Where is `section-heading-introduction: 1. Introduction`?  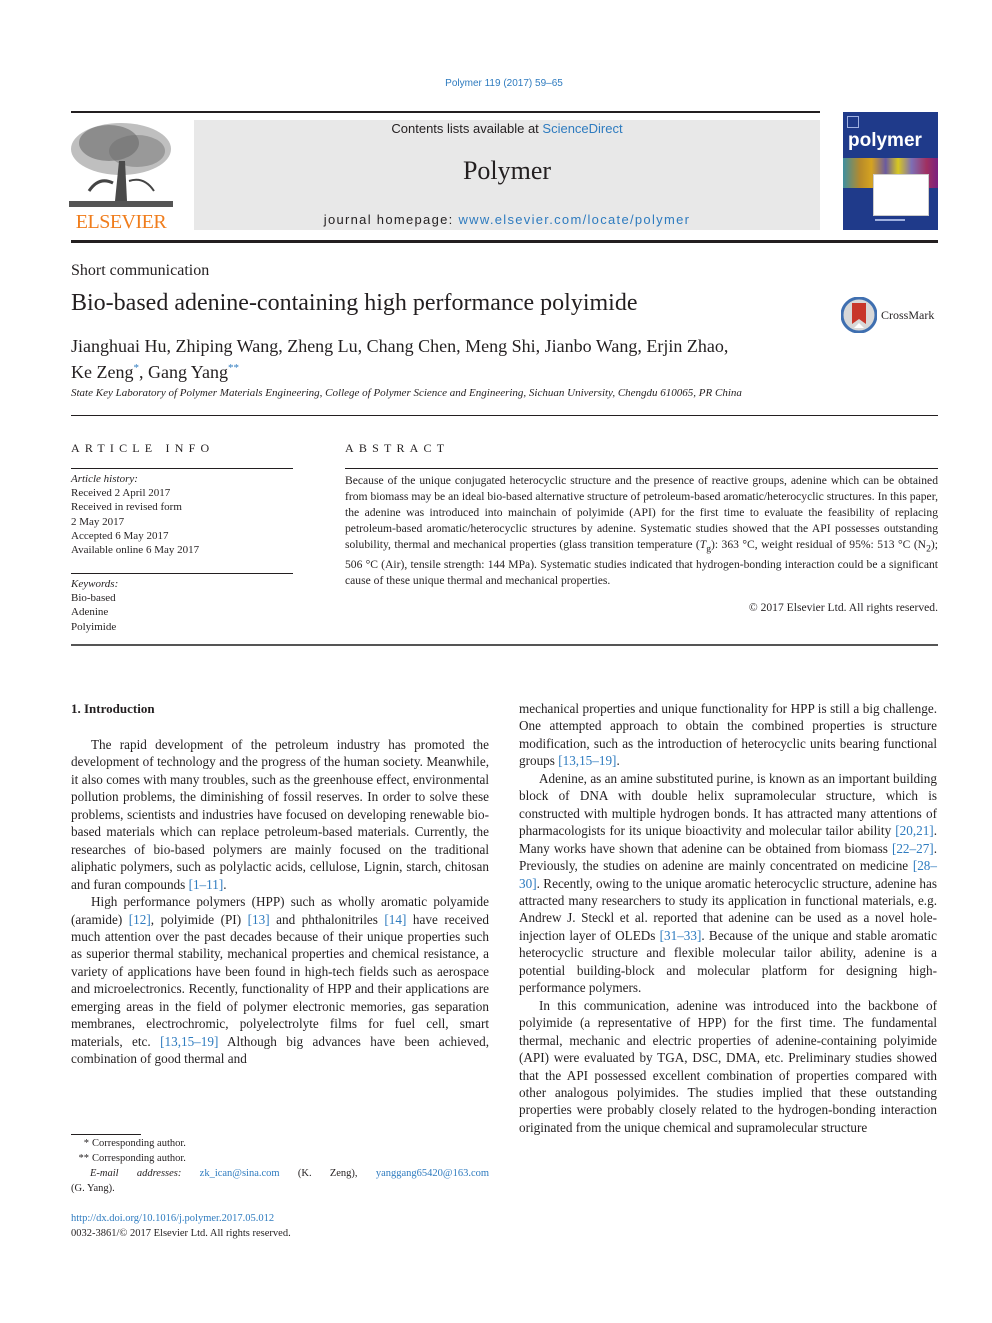 section-heading-introduction: 1. Introduction is located at coordinates (113, 708).